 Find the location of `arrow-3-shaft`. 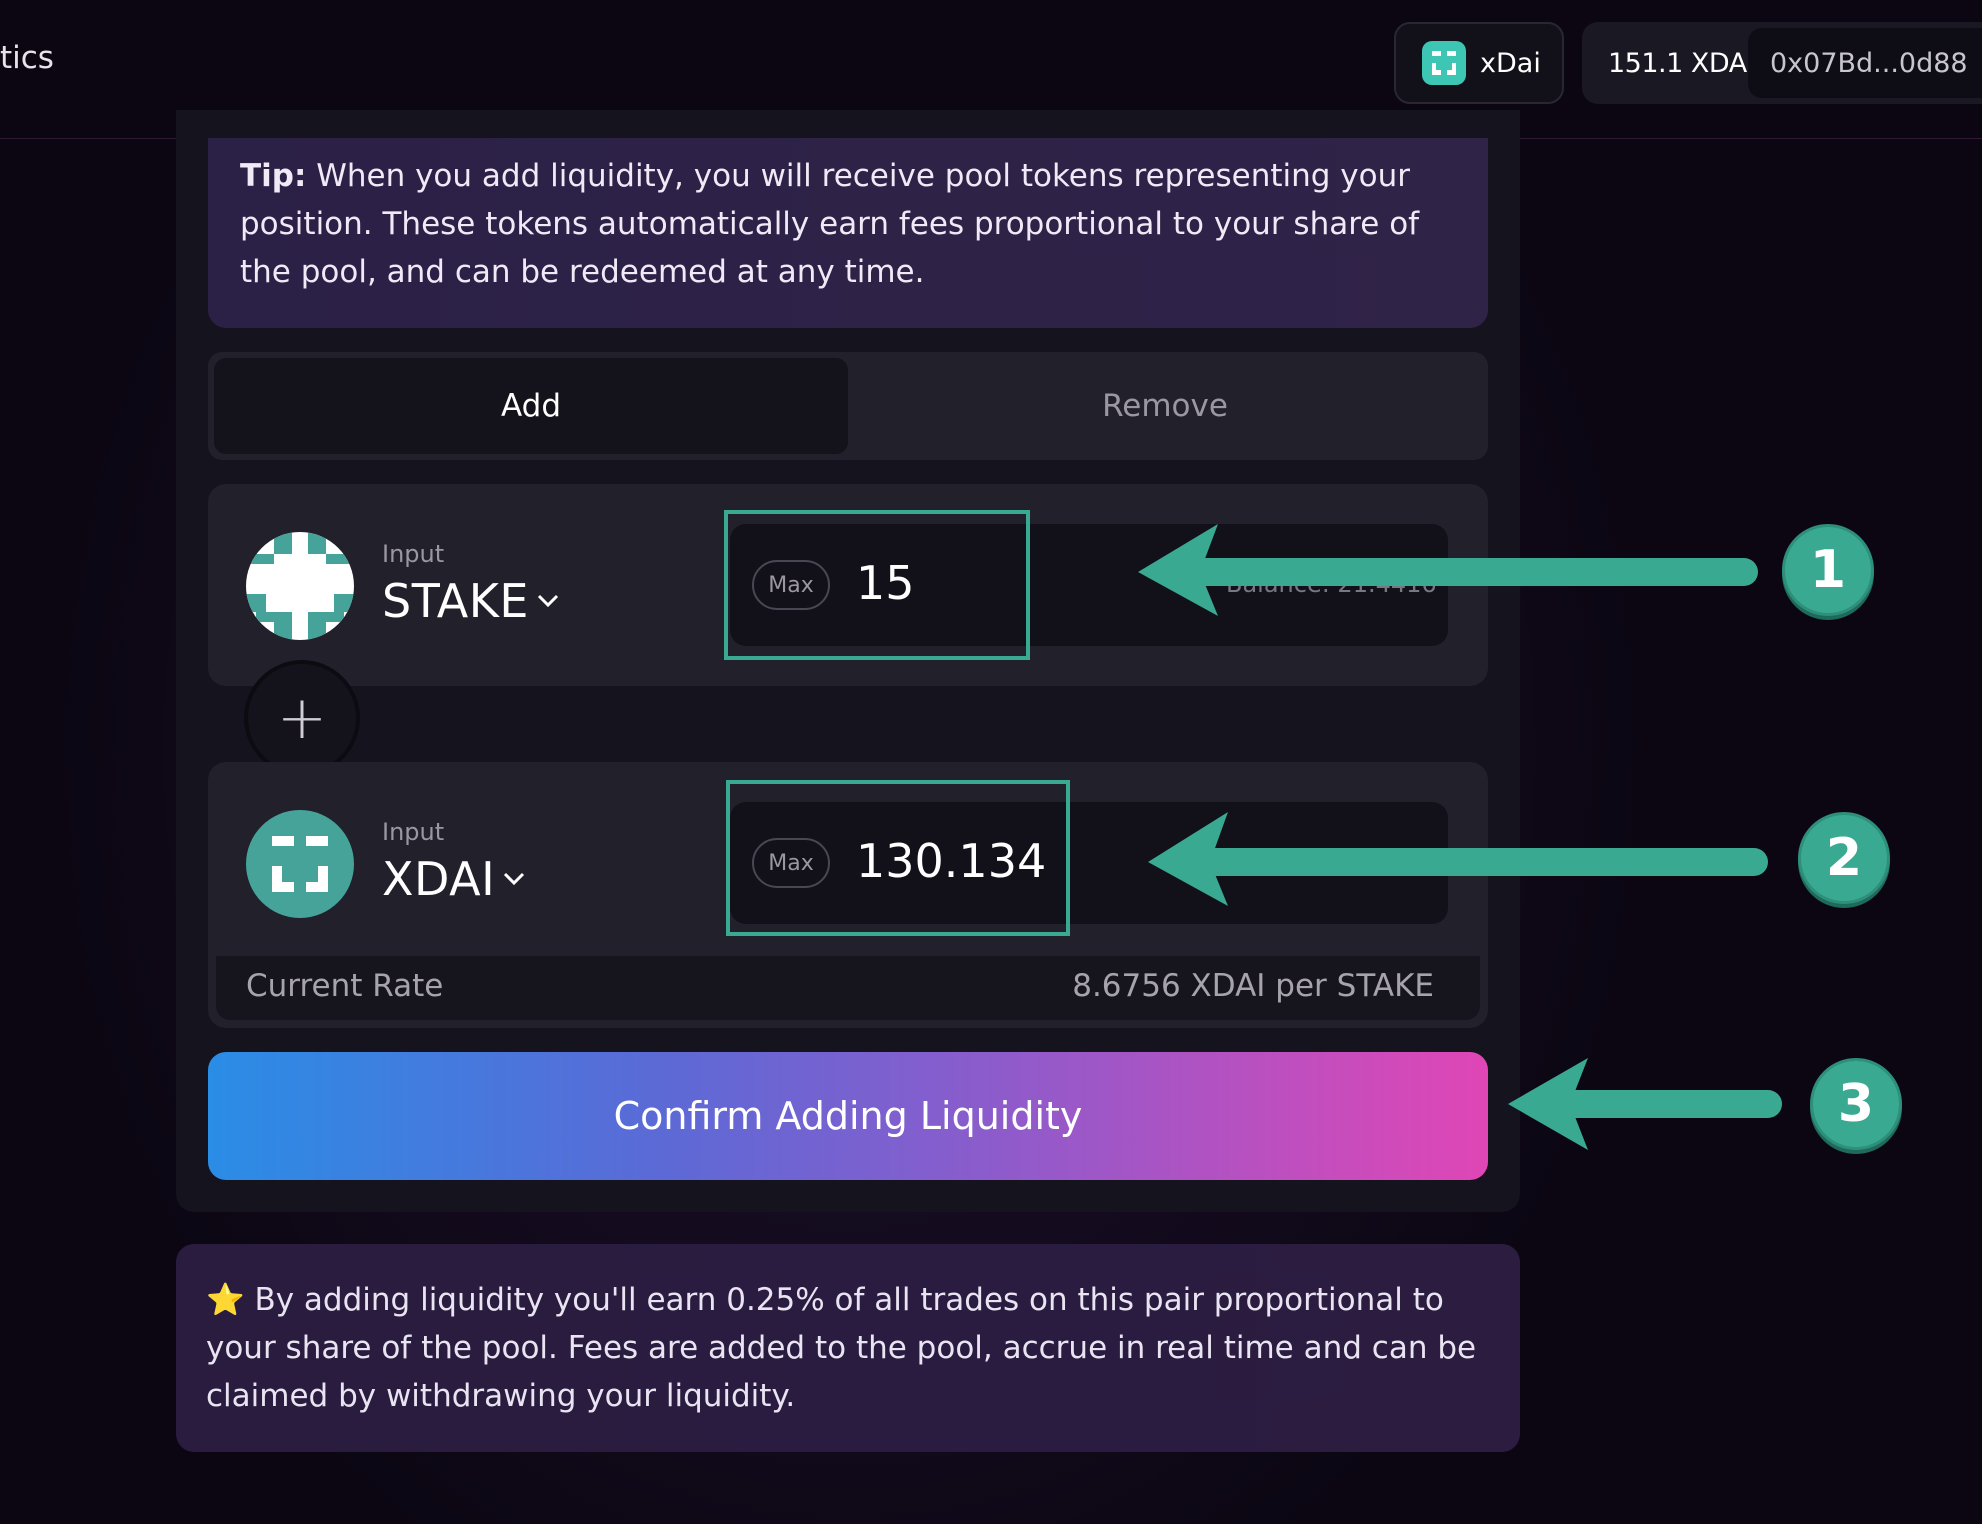

arrow-3-shaft is located at coordinates (1664, 1104).